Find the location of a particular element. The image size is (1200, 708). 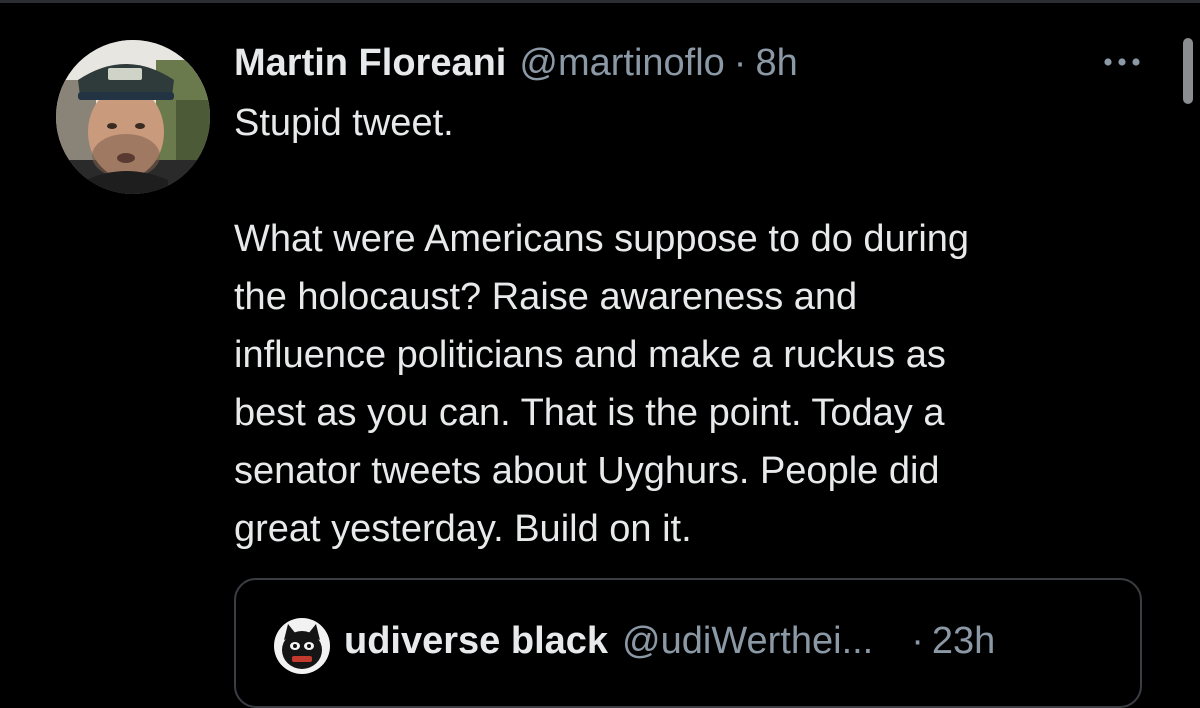

tweet-timestamp: 8h is located at coordinates (776, 63).